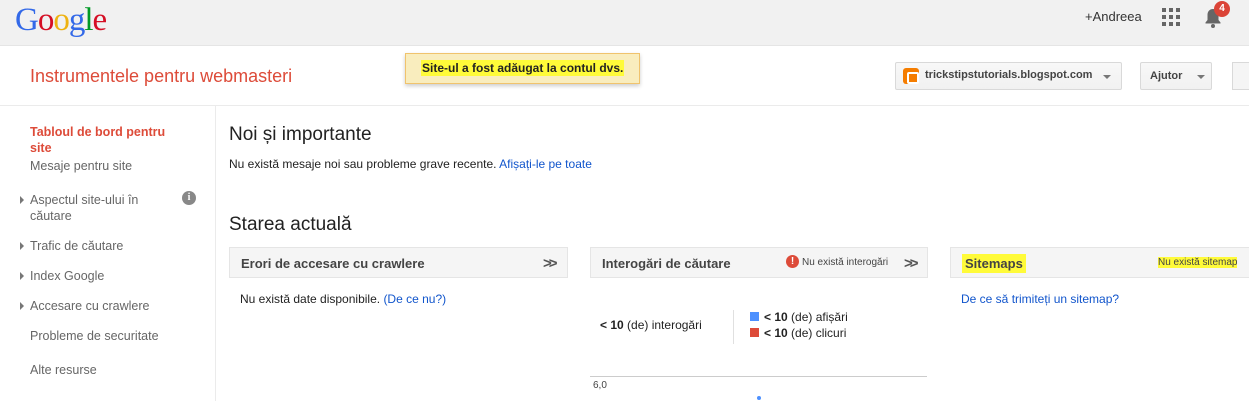 Image resolution: width=1249 pixels, height=401 pixels. I want to click on info-icon: i, so click(189, 198).